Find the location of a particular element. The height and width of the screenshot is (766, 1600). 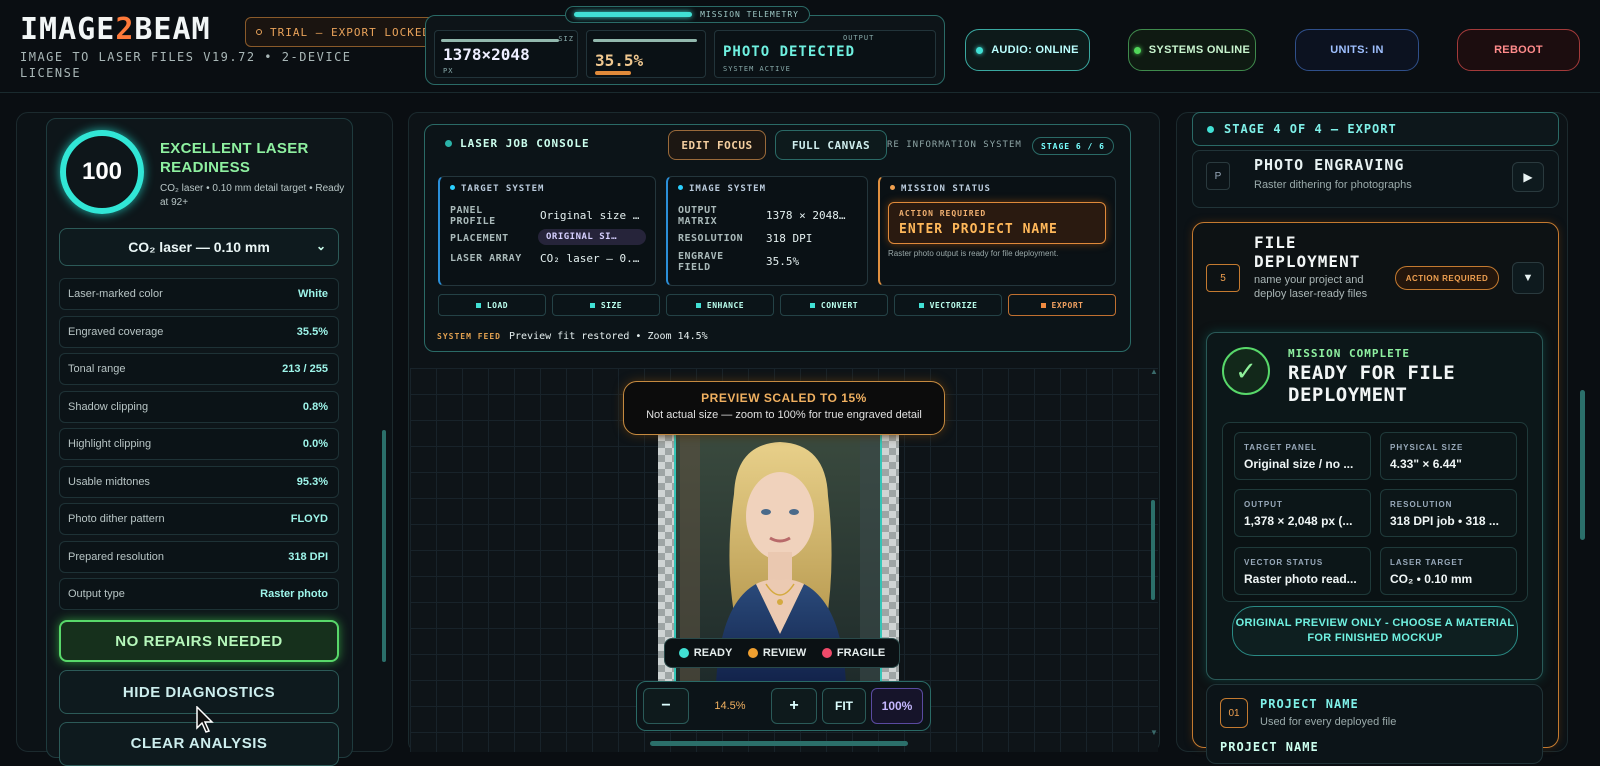

stat-row: Output type Raster photo is located at coordinates (199, 594).